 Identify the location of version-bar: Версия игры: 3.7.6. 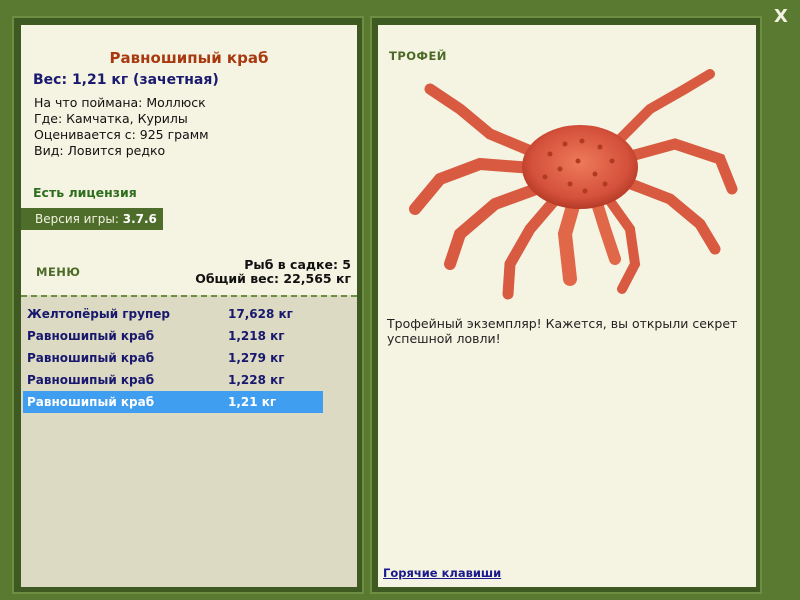
(92, 219).